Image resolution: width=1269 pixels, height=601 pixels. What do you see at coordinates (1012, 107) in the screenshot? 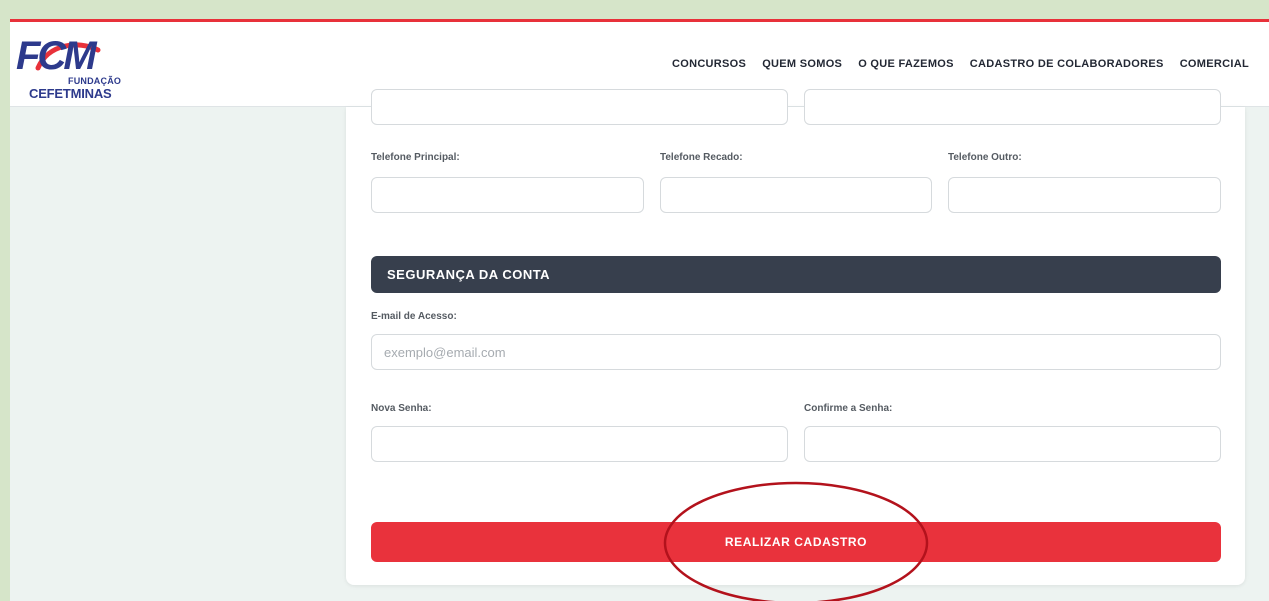
I see `previous-field-right` at bounding box center [1012, 107].